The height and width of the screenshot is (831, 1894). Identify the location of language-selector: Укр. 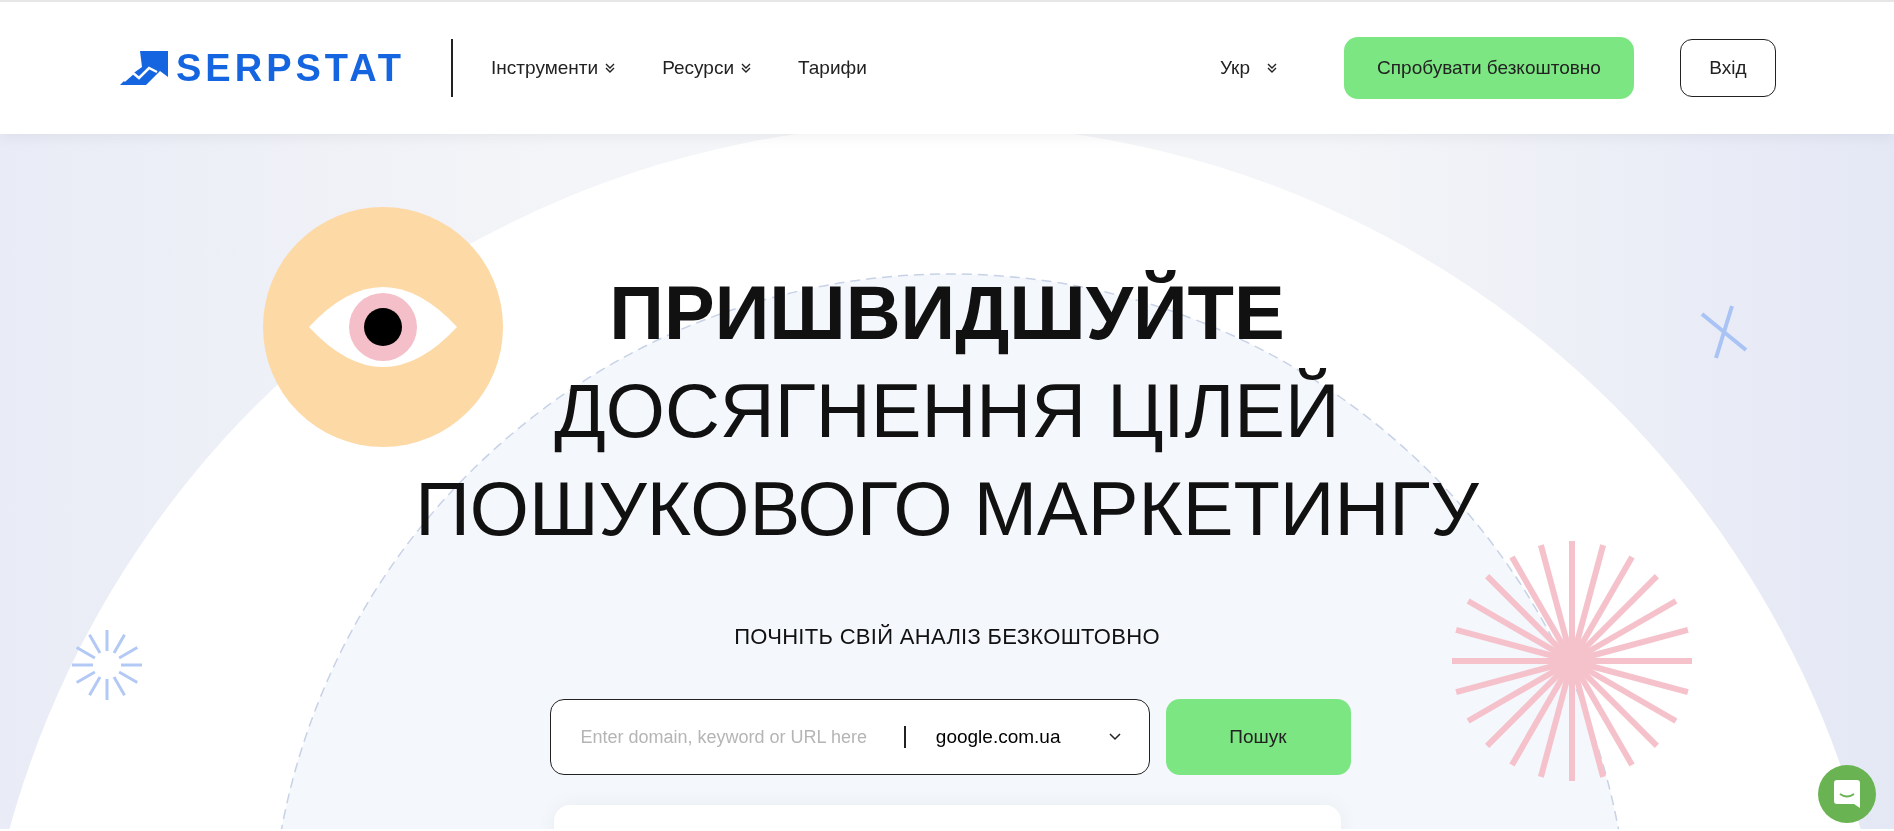
(1248, 68).